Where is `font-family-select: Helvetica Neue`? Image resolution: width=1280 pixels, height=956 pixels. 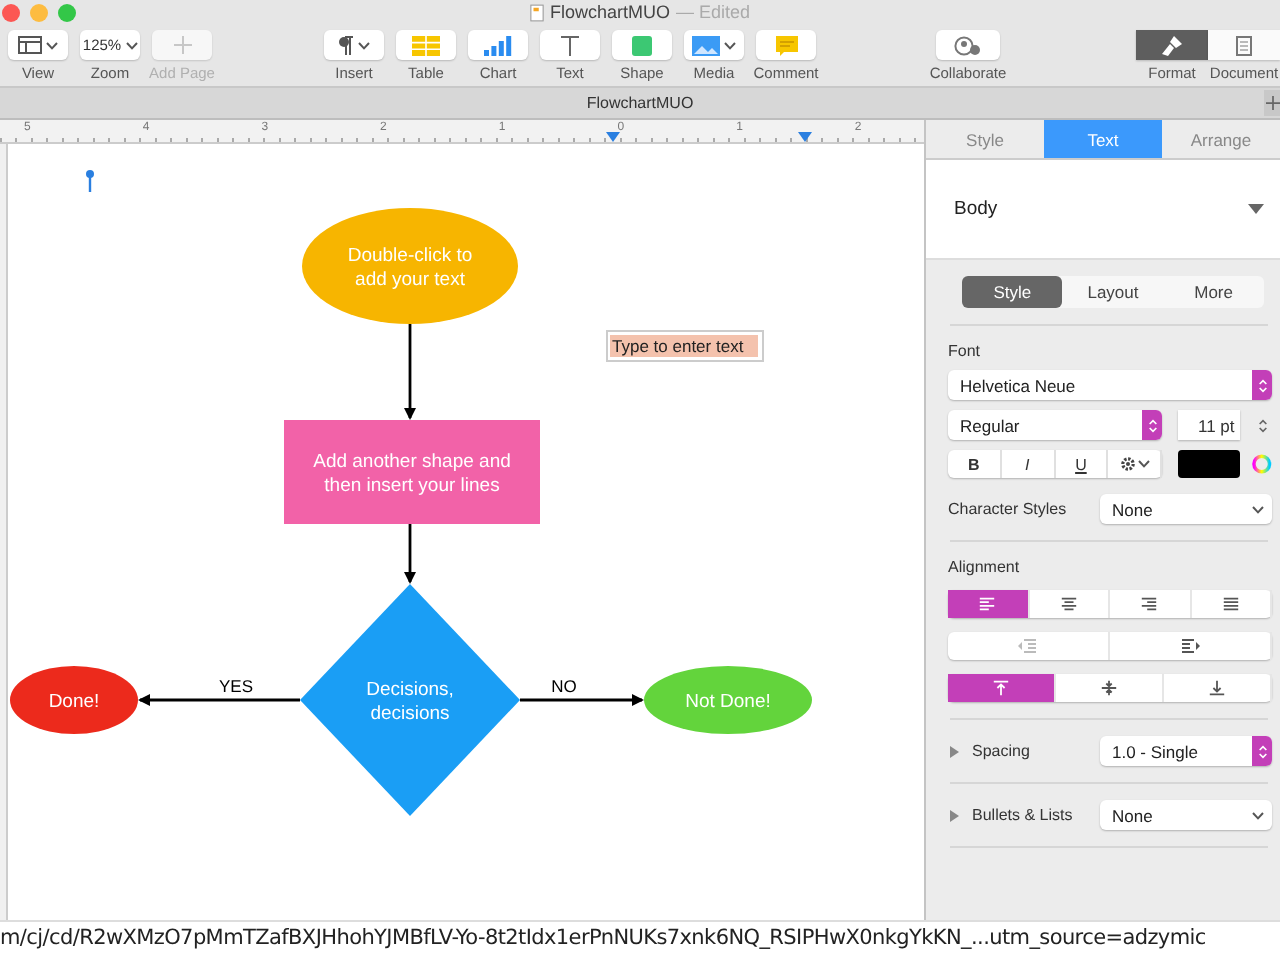 font-family-select: Helvetica Neue is located at coordinates (1110, 385).